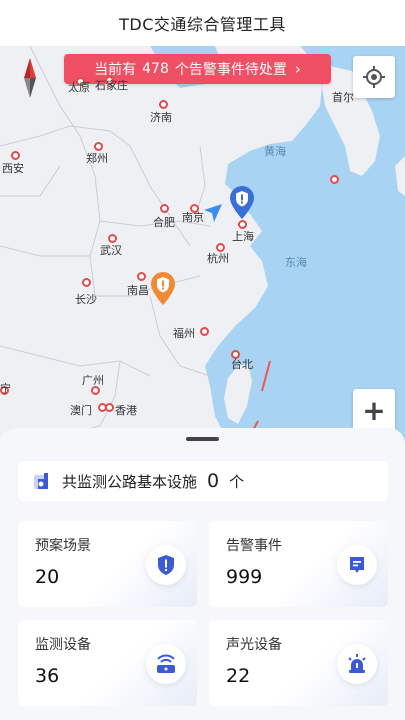 The image size is (405, 720). I want to click on shield-alert-icon, so click(166, 565).